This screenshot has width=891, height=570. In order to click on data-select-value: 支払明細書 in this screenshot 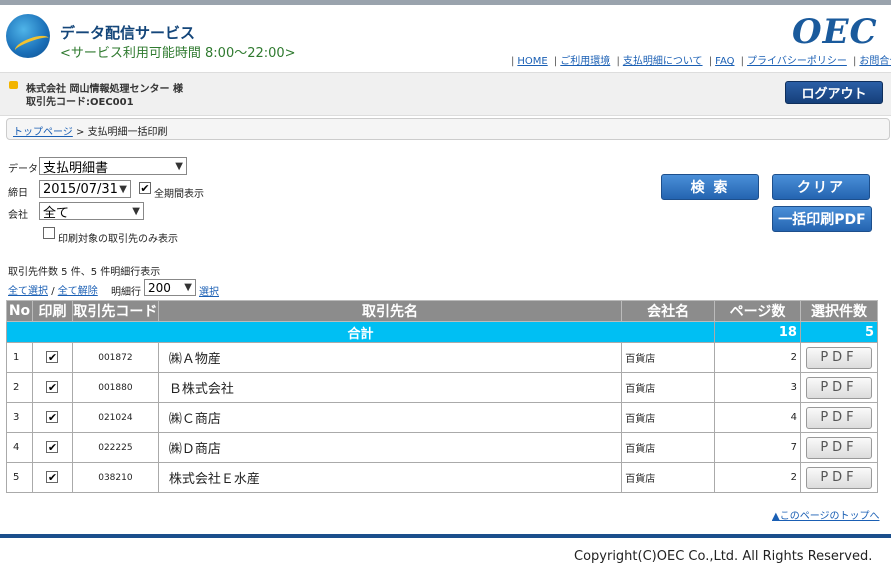, I will do `click(76, 168)`.